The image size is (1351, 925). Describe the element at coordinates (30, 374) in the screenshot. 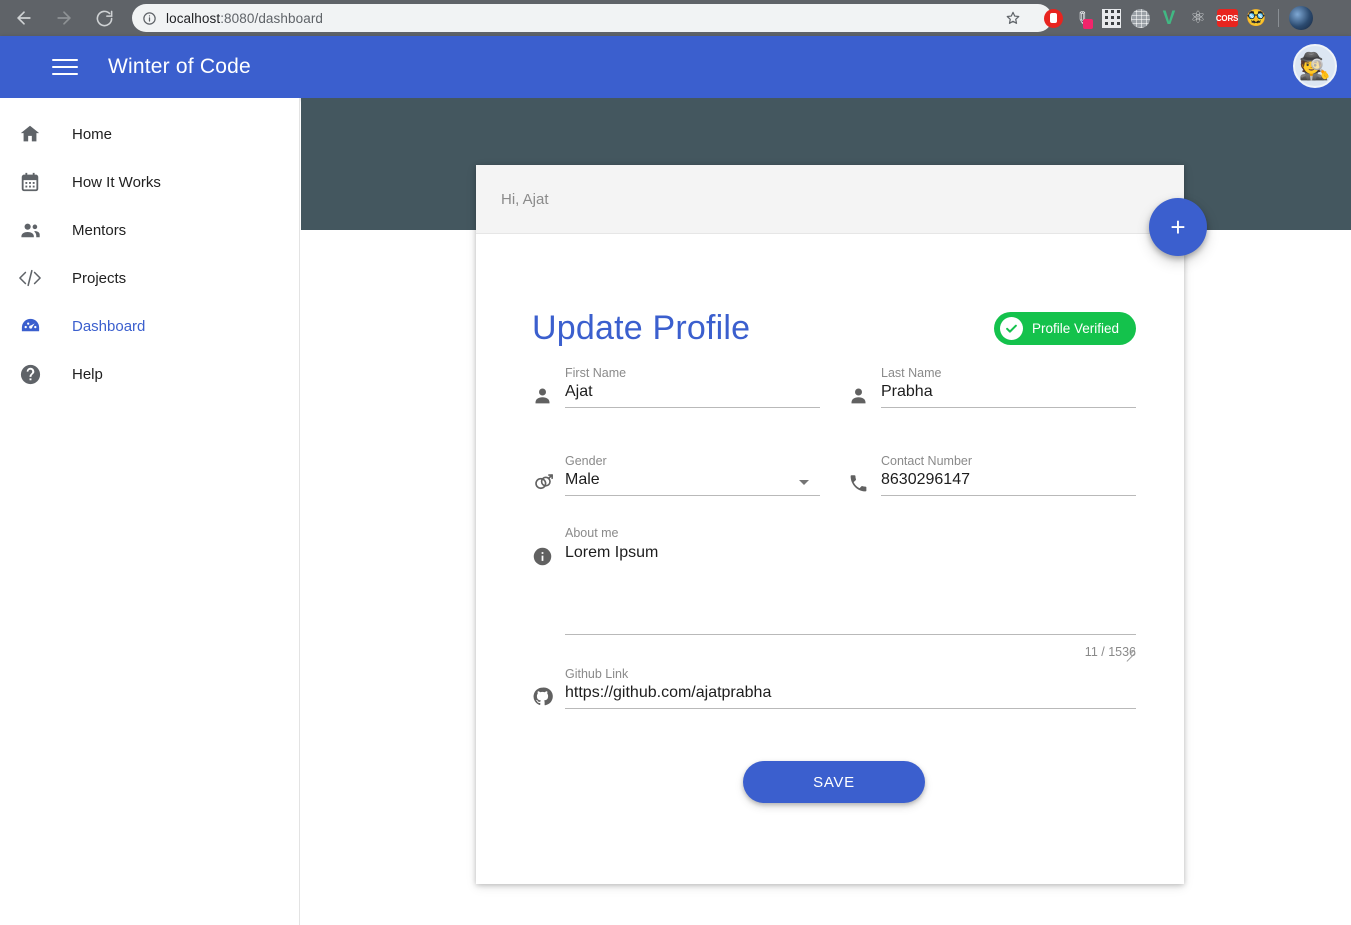

I see `help-circle-icon` at that location.